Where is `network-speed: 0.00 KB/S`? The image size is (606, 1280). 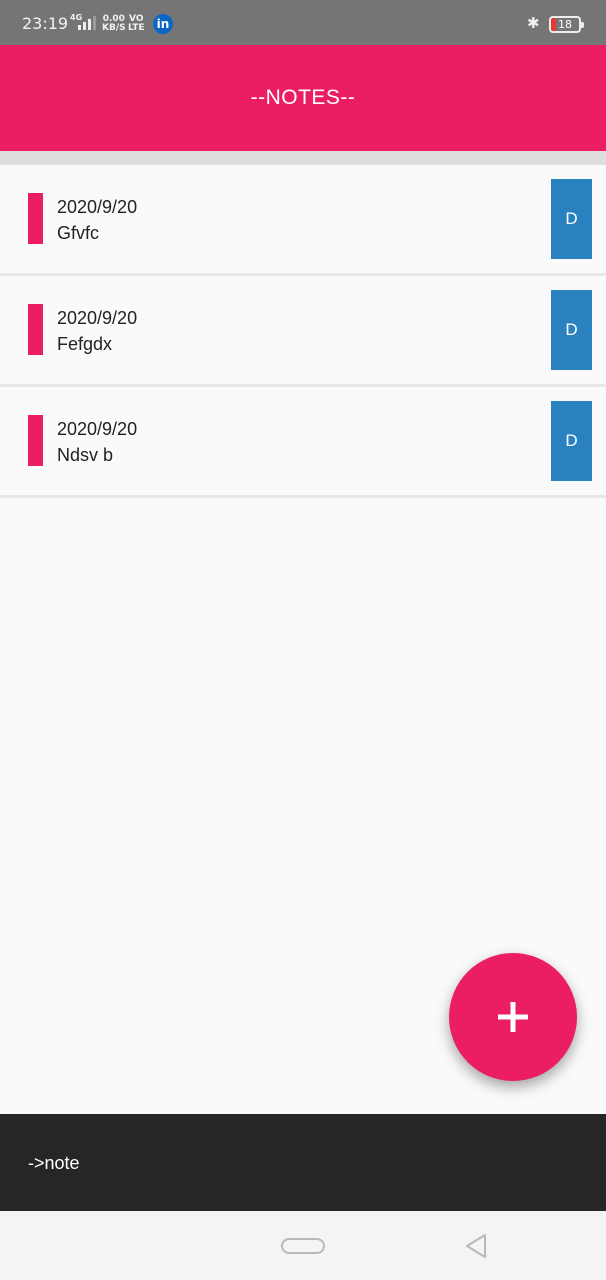
network-speed: 0.00 KB/S is located at coordinates (114, 24).